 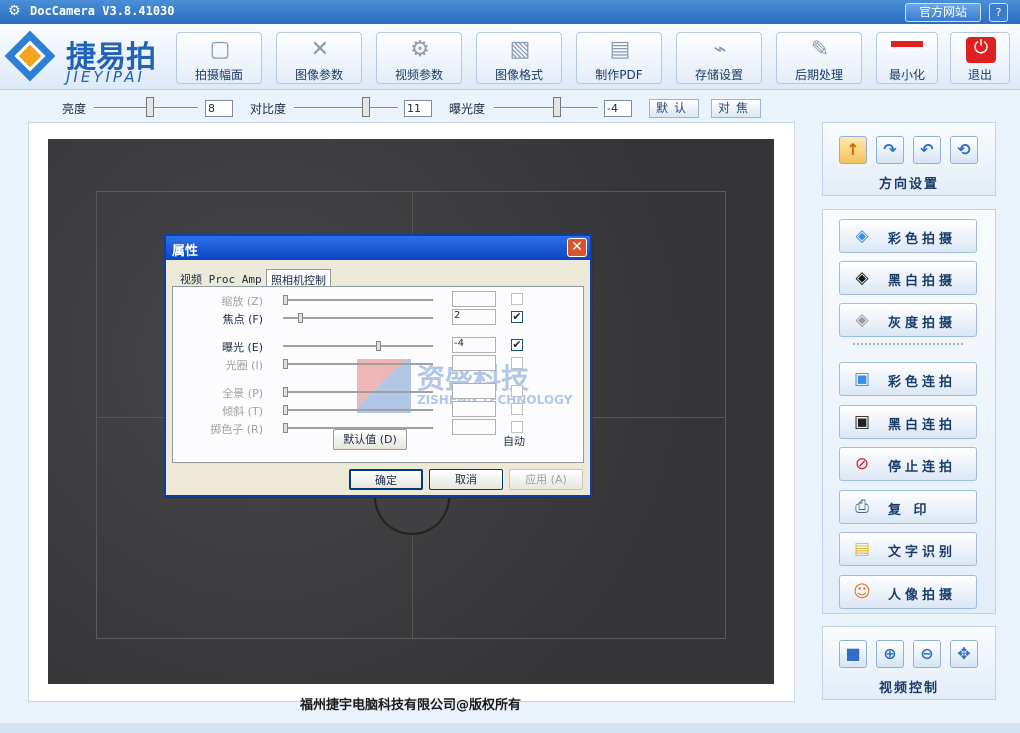 What do you see at coordinates (908, 549) in the screenshot?
I see `ocr-note-button: ▤ 文字识别` at bounding box center [908, 549].